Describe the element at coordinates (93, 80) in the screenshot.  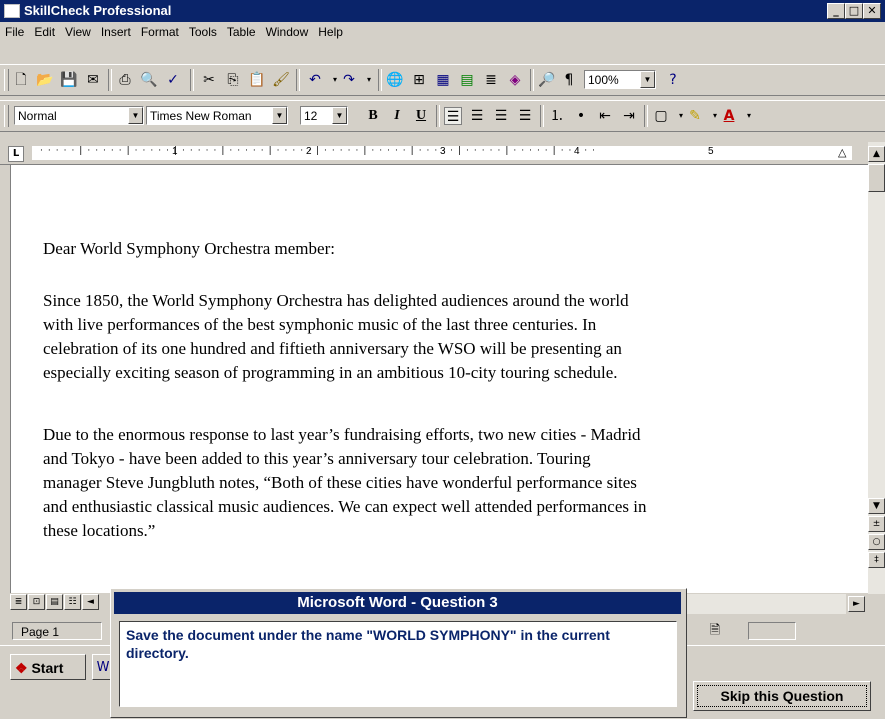
I see `email-icon: ✉` at that location.